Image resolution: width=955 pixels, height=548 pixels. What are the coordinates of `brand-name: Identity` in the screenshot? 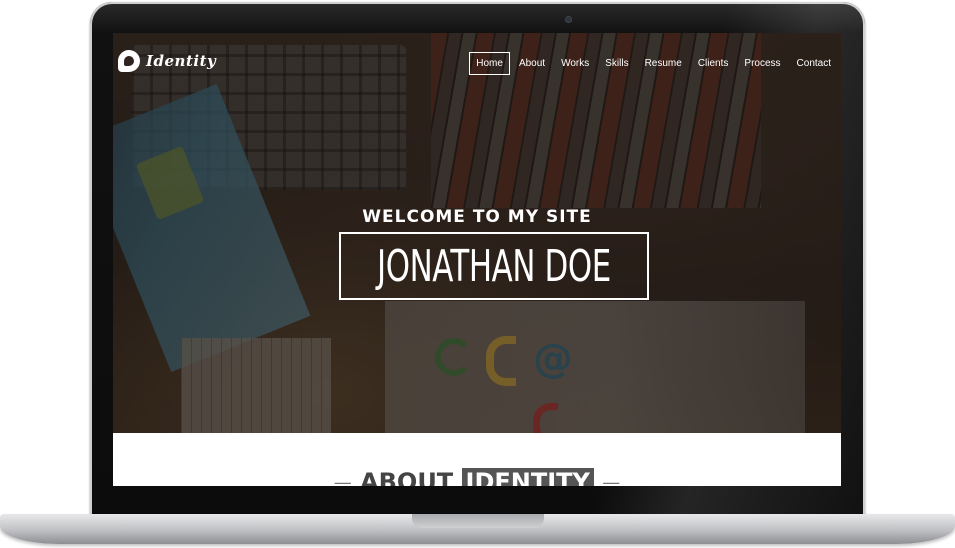 It's located at (181, 61).